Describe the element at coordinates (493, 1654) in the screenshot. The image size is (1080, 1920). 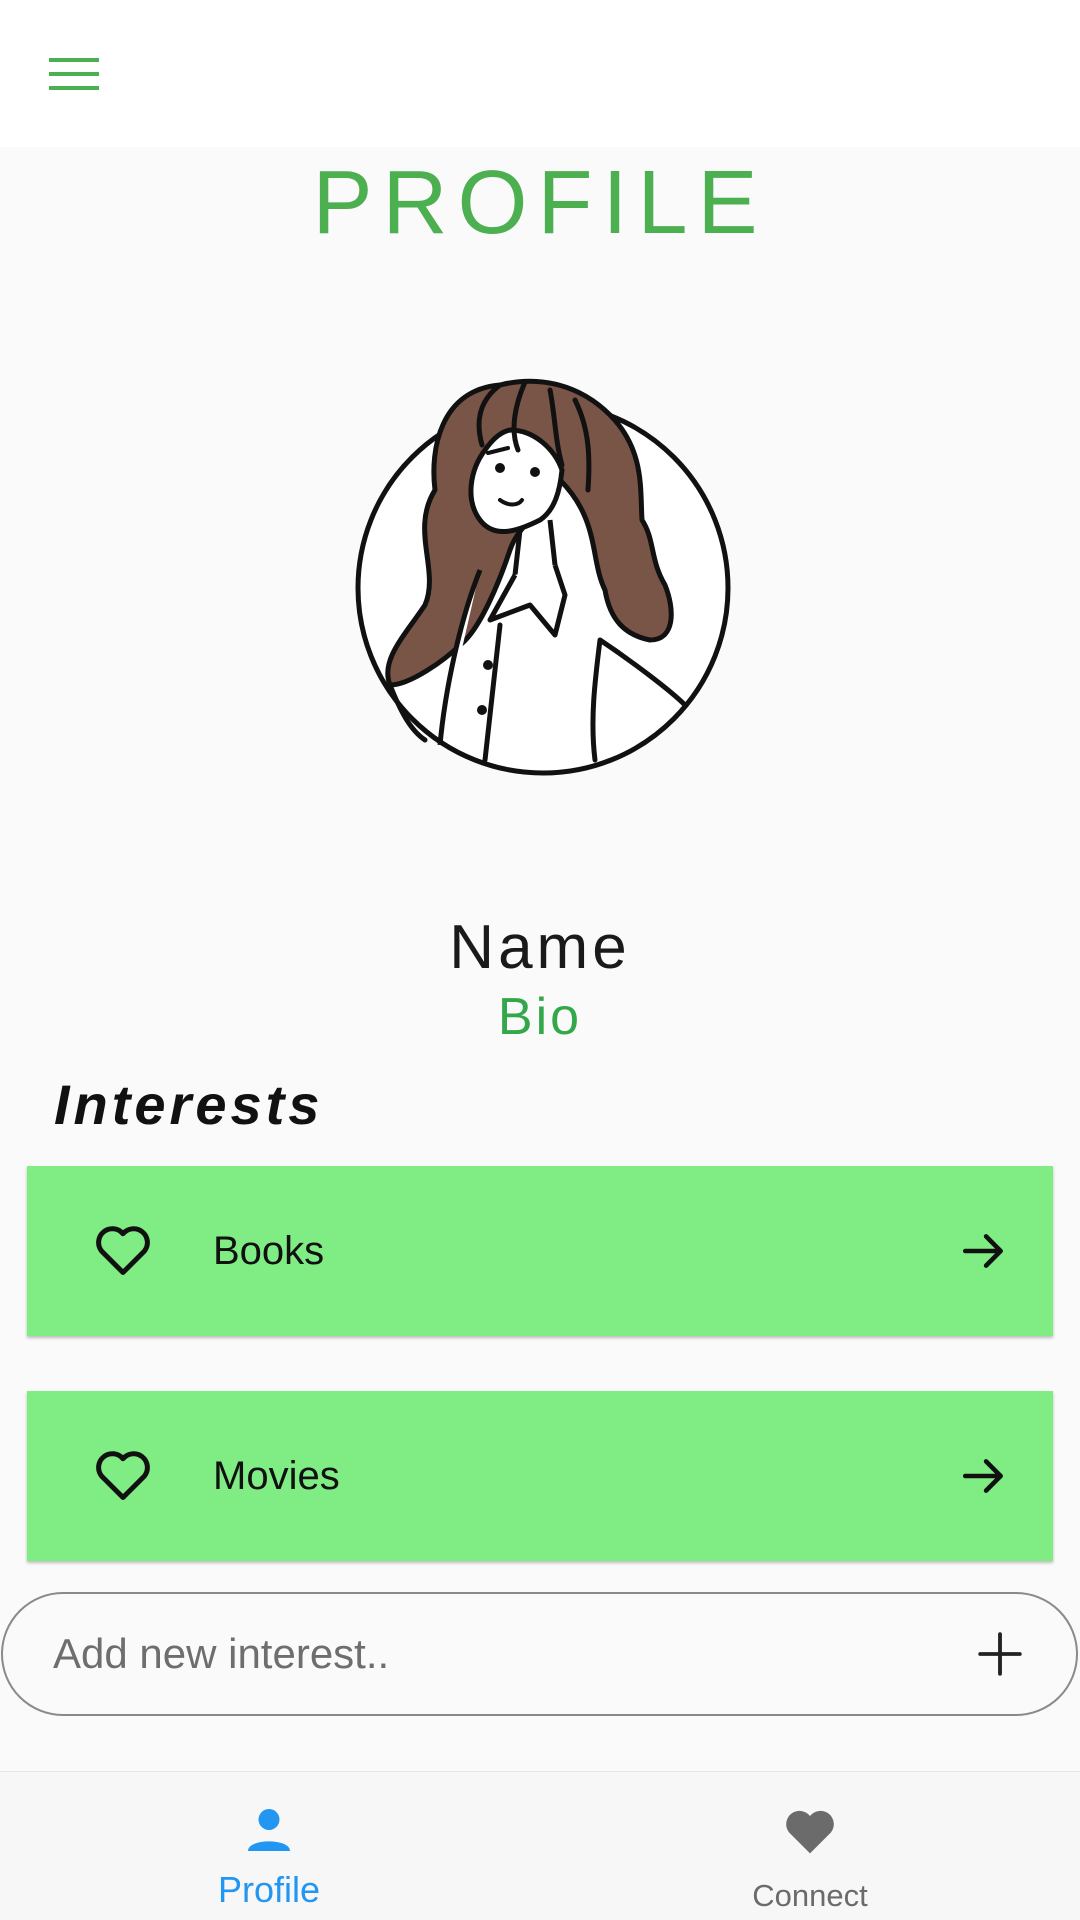
I see `add-interest-input` at that location.